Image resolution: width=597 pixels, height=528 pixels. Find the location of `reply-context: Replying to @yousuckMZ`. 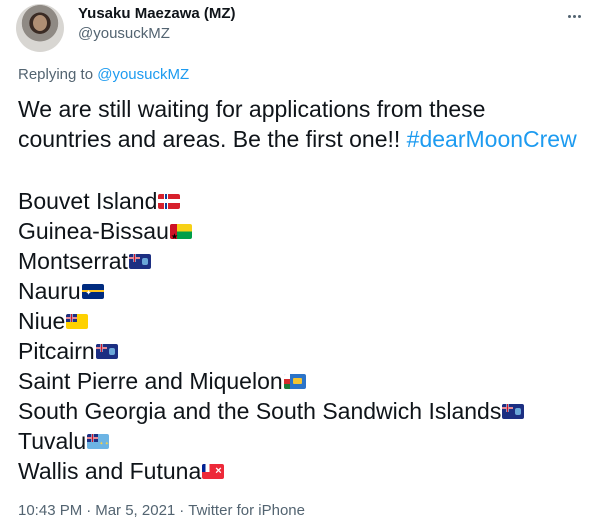

reply-context: Replying to @yousuckMZ is located at coordinates (103, 74).